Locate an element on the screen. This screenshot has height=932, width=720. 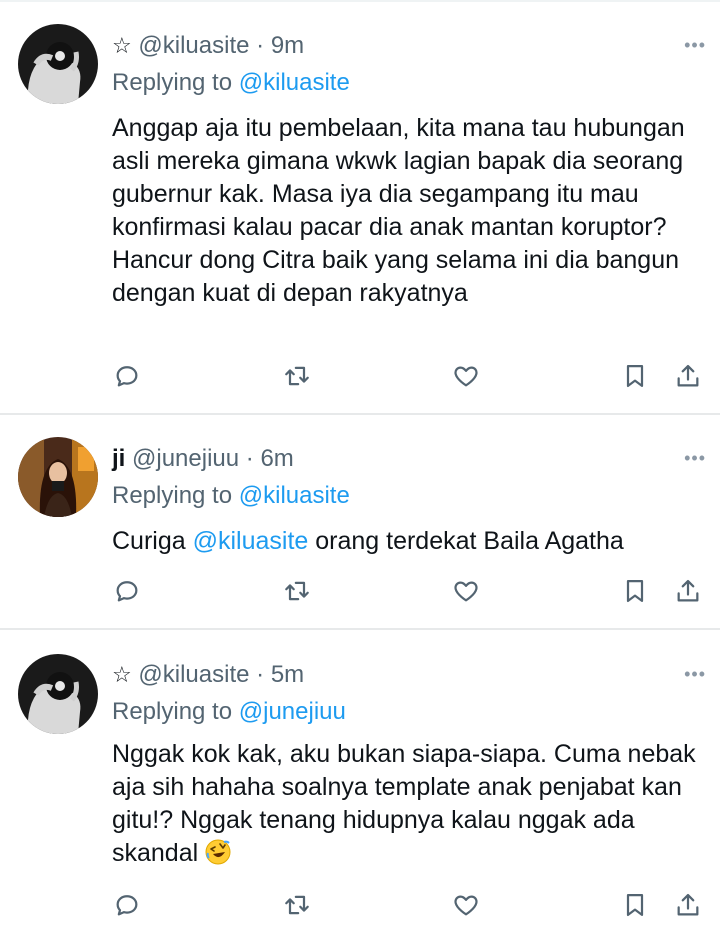
rolling-on-floor-laughing-emoji is located at coordinates (218, 852).